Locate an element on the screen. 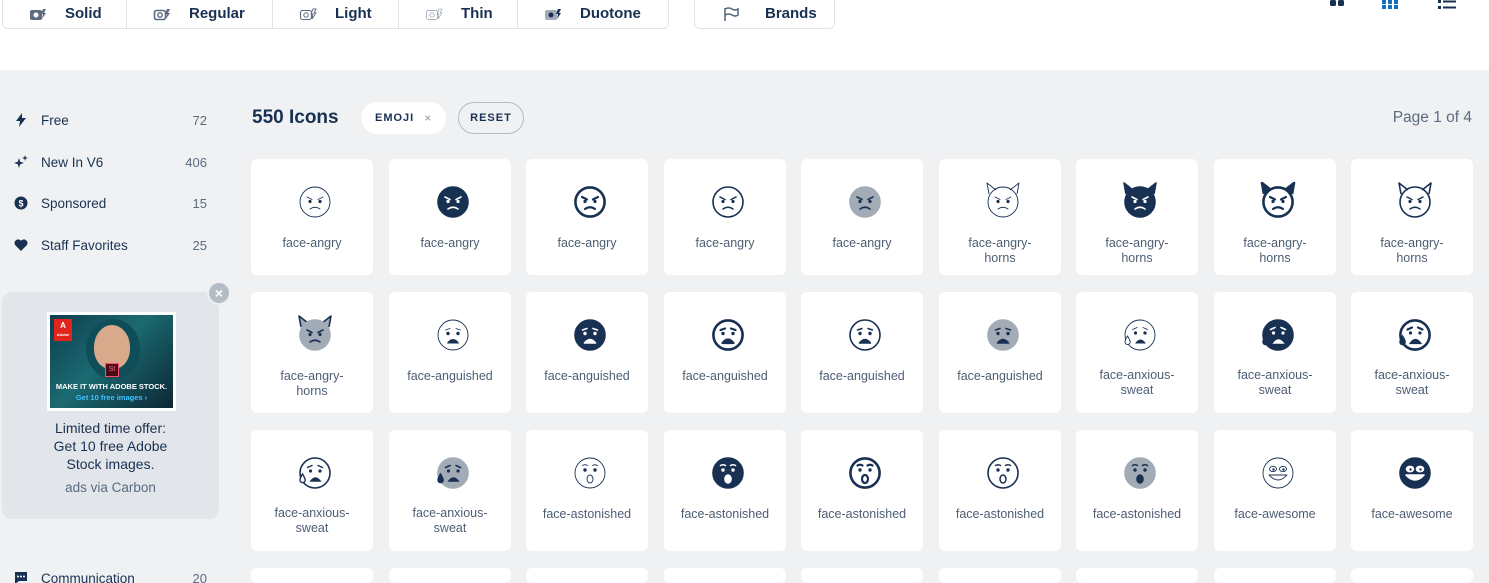 The image size is (1489, 583). sidebar-item-communication: Communication 20 is located at coordinates (110, 575).